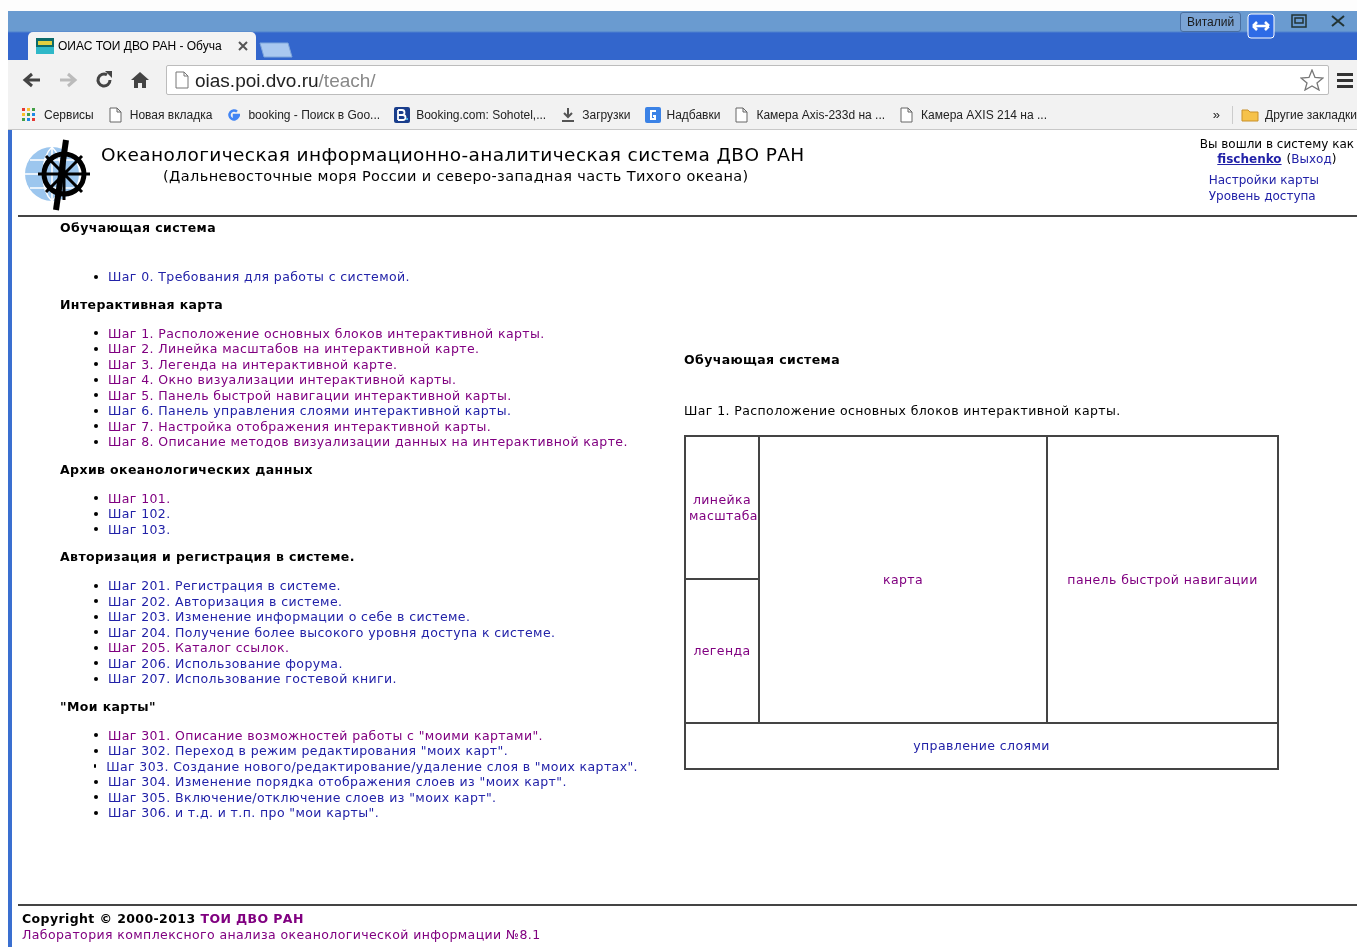 This screenshot has height=947, width=1357. I want to click on step-link: Шаг 207. Использование гостевой книги., so click(252, 679).